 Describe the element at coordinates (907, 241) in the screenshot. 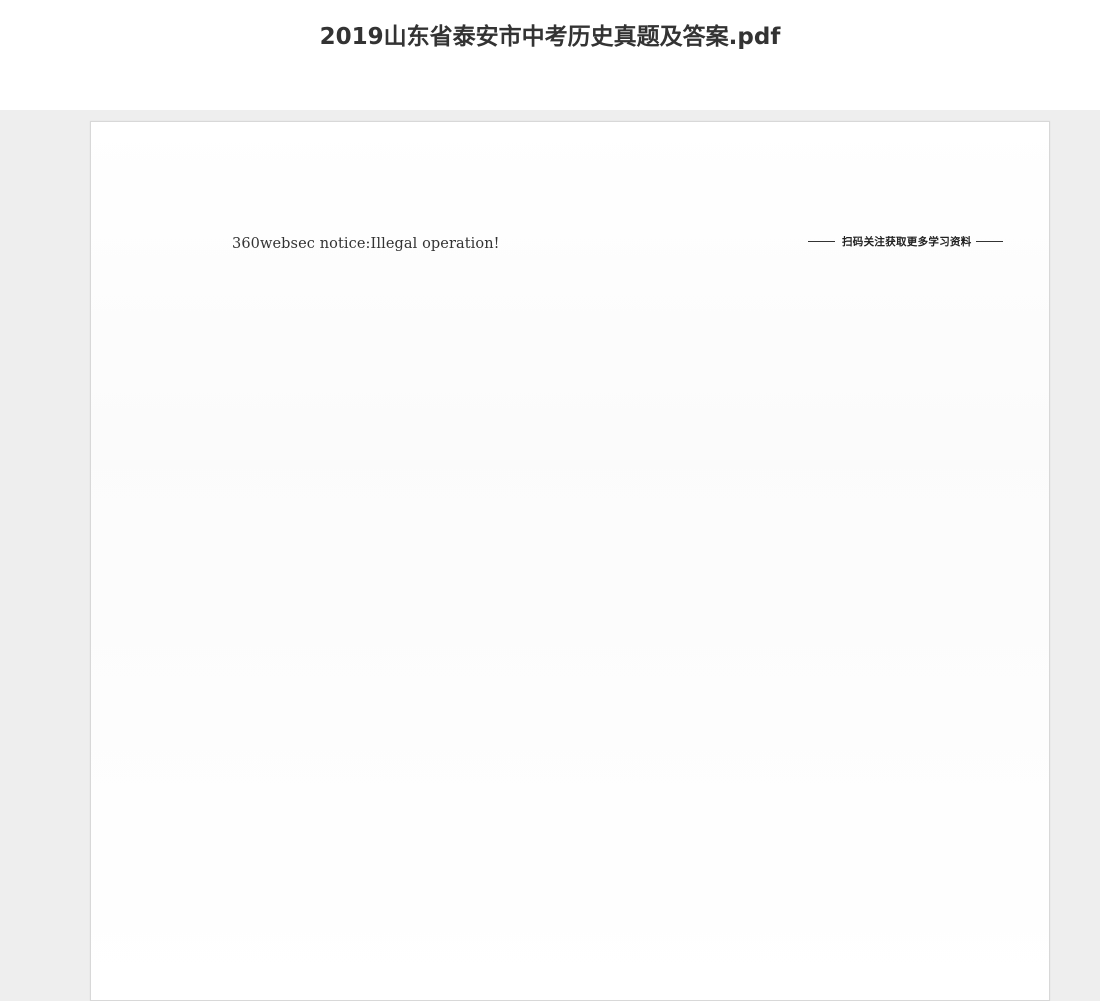

I see `banner-text: 扫码关注获取更多学习资料` at that location.